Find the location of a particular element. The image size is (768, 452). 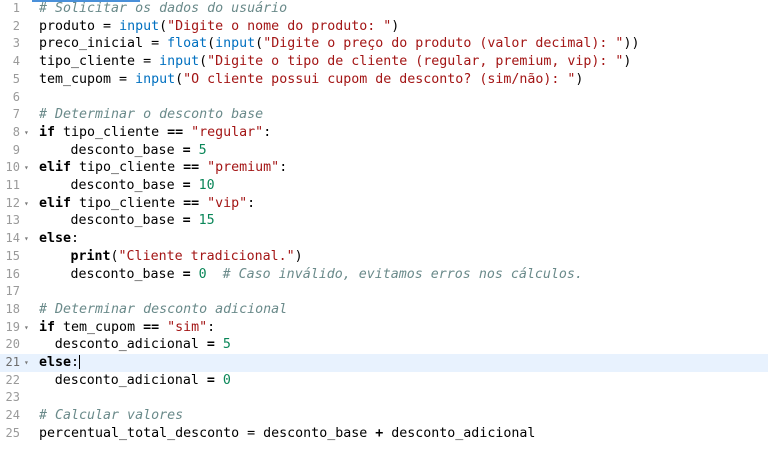

line-code: # Solicitar os dados do usuário is located at coordinates (163, 9).